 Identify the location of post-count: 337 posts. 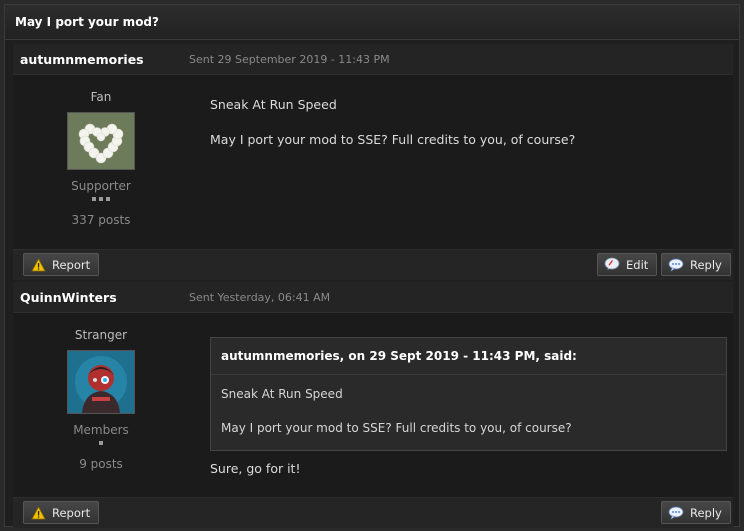
(101, 220).